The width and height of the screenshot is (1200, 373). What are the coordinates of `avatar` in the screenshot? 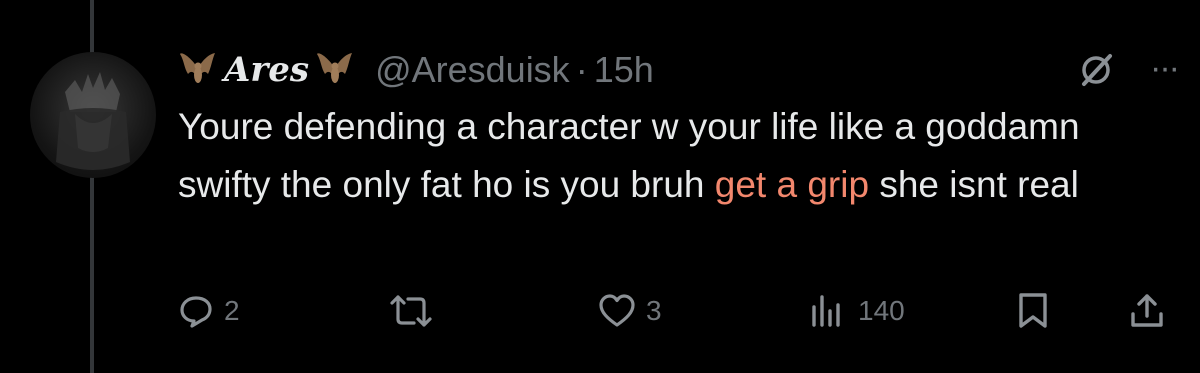 It's located at (93, 115).